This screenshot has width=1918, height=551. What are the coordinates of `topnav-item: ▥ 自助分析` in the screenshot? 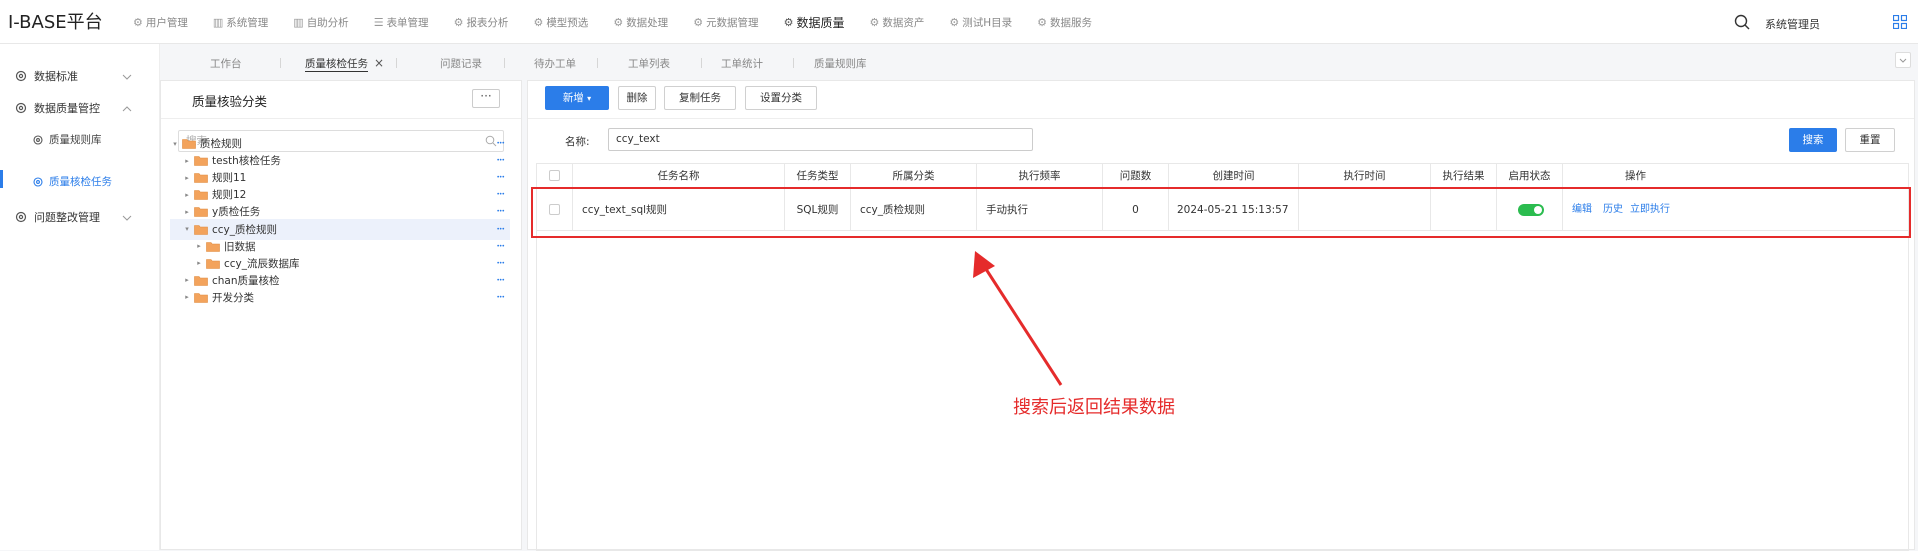 It's located at (320, 22).